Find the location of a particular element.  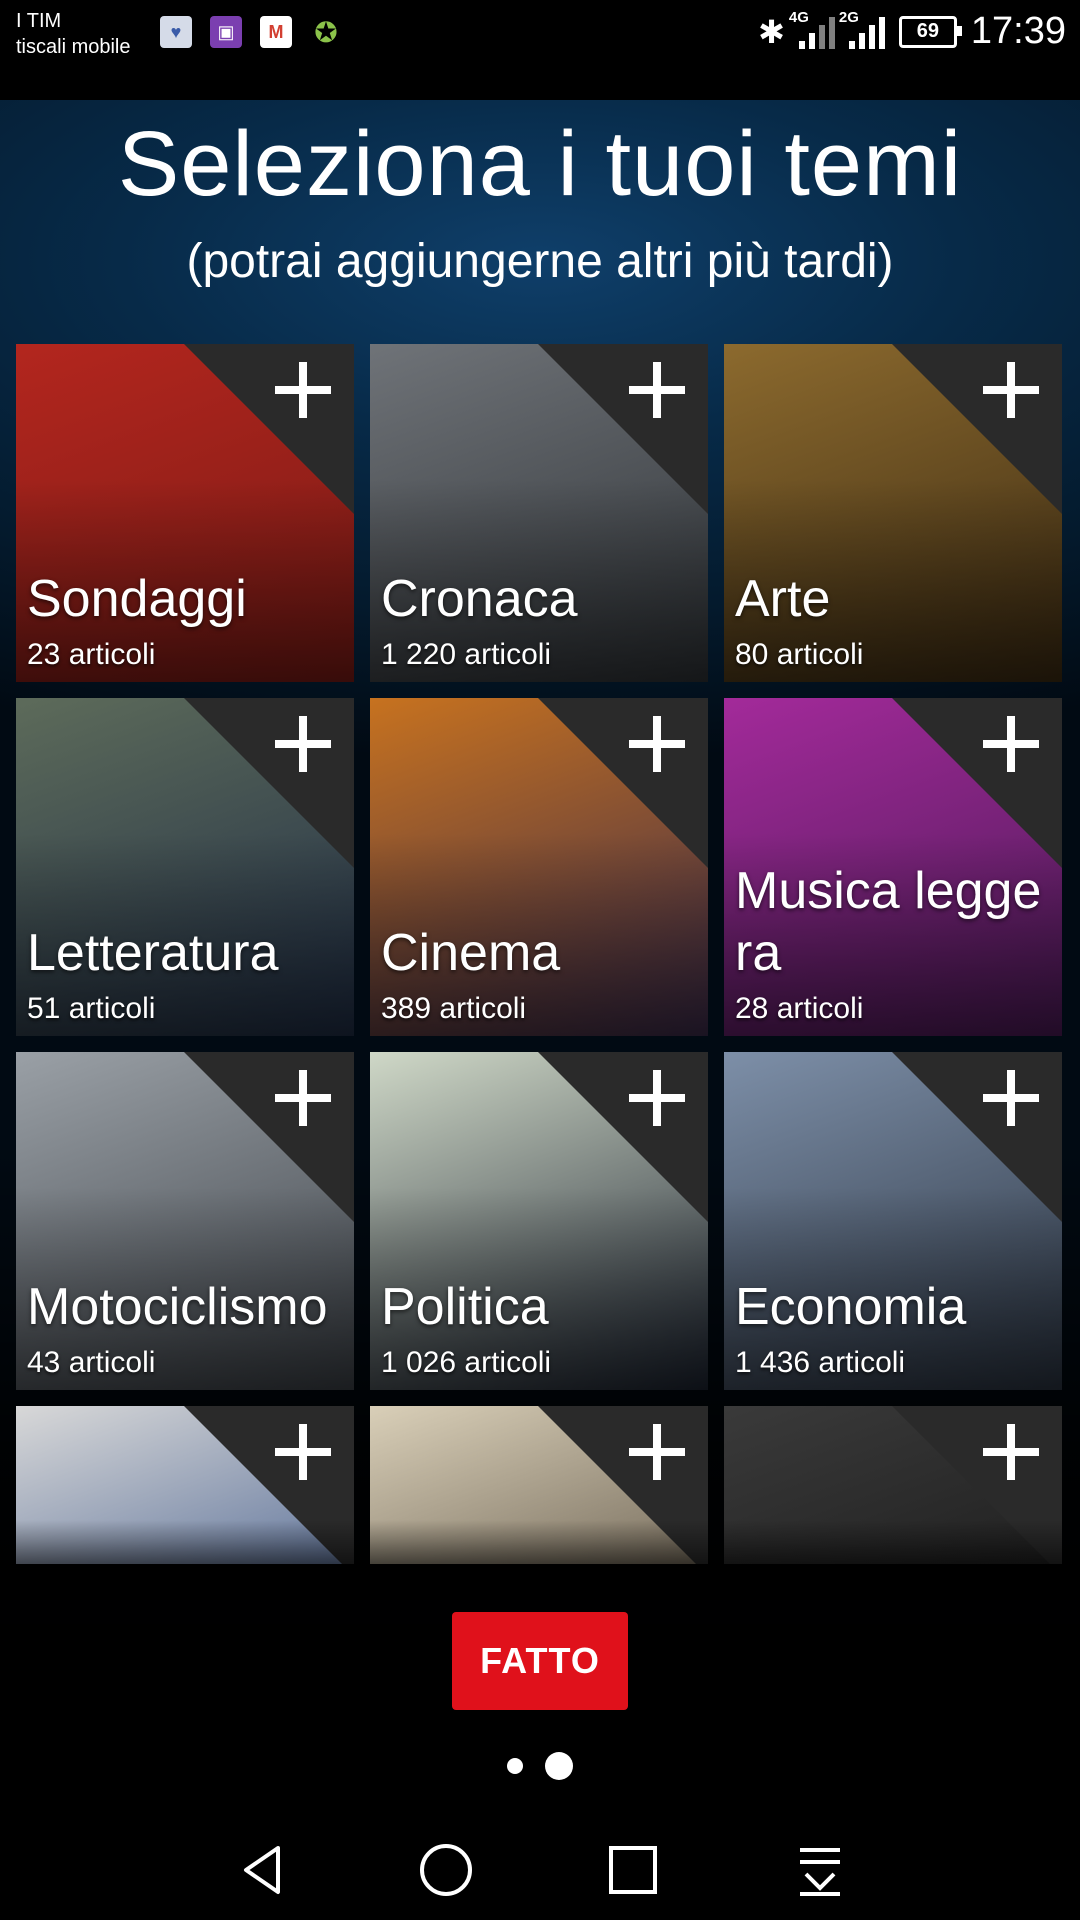

topic-article-count: 28 articoli is located at coordinates (799, 1008).